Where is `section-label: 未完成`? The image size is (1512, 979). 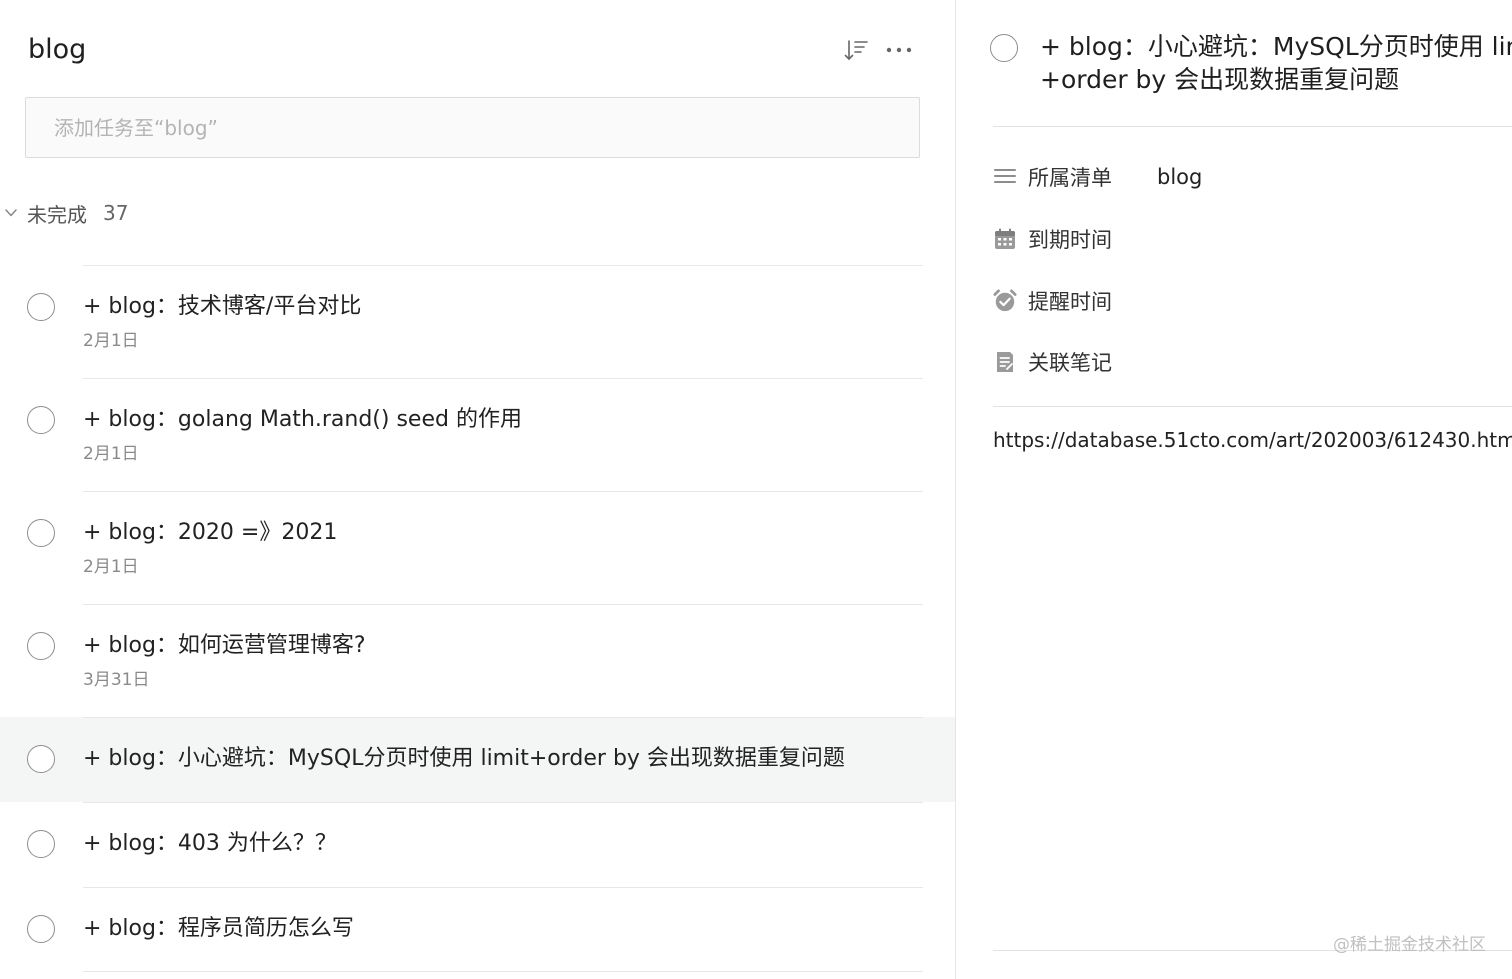 section-label: 未完成 is located at coordinates (57, 214).